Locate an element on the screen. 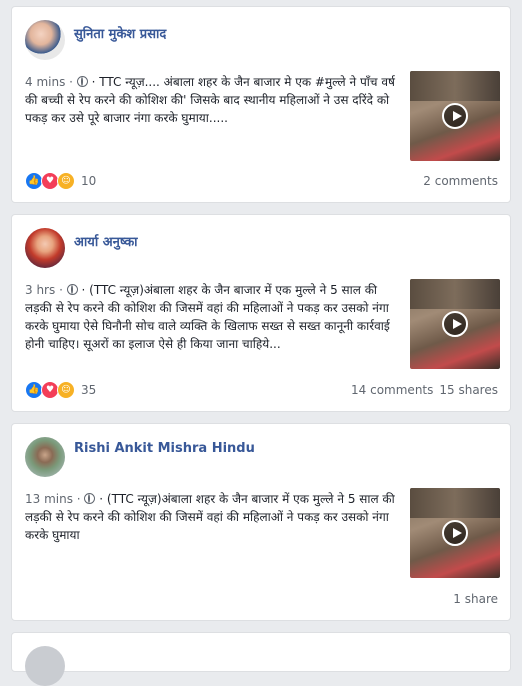  reaction-summary: 👍 ♥ ☺ 35 is located at coordinates (60, 390).